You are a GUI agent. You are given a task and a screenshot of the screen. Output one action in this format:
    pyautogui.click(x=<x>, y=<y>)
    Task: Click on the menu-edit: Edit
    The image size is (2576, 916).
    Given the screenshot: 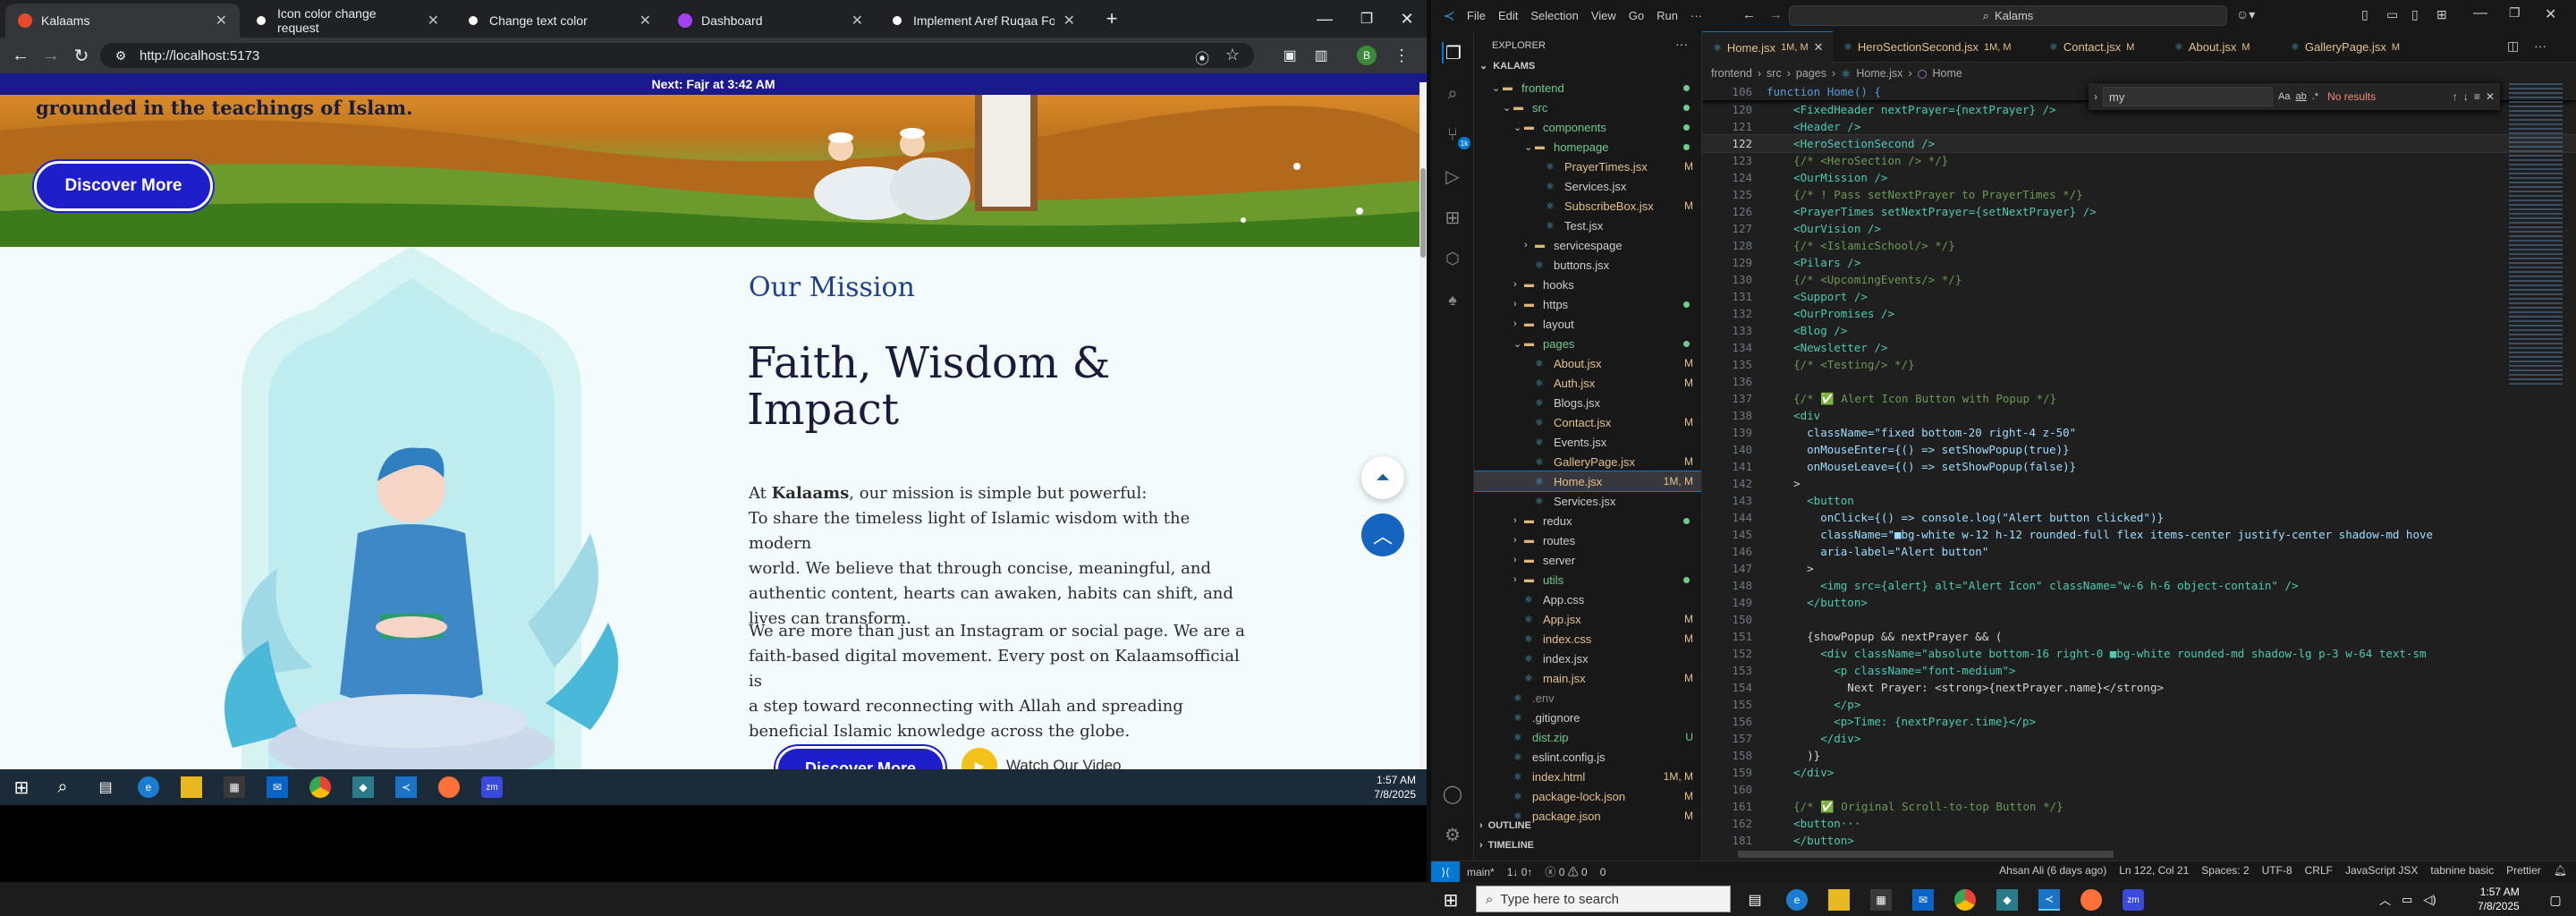 What is the action you would take?
    pyautogui.click(x=1508, y=15)
    